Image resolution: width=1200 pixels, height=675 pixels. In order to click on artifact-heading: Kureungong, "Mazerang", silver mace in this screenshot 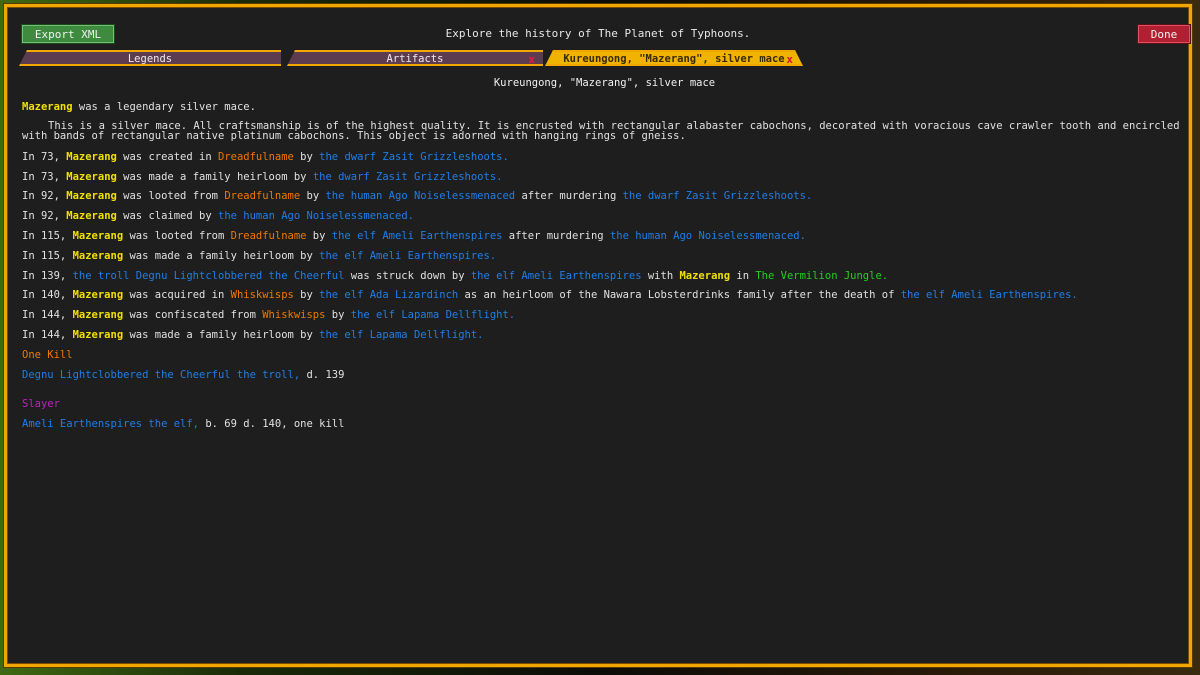, I will do `click(604, 83)`.